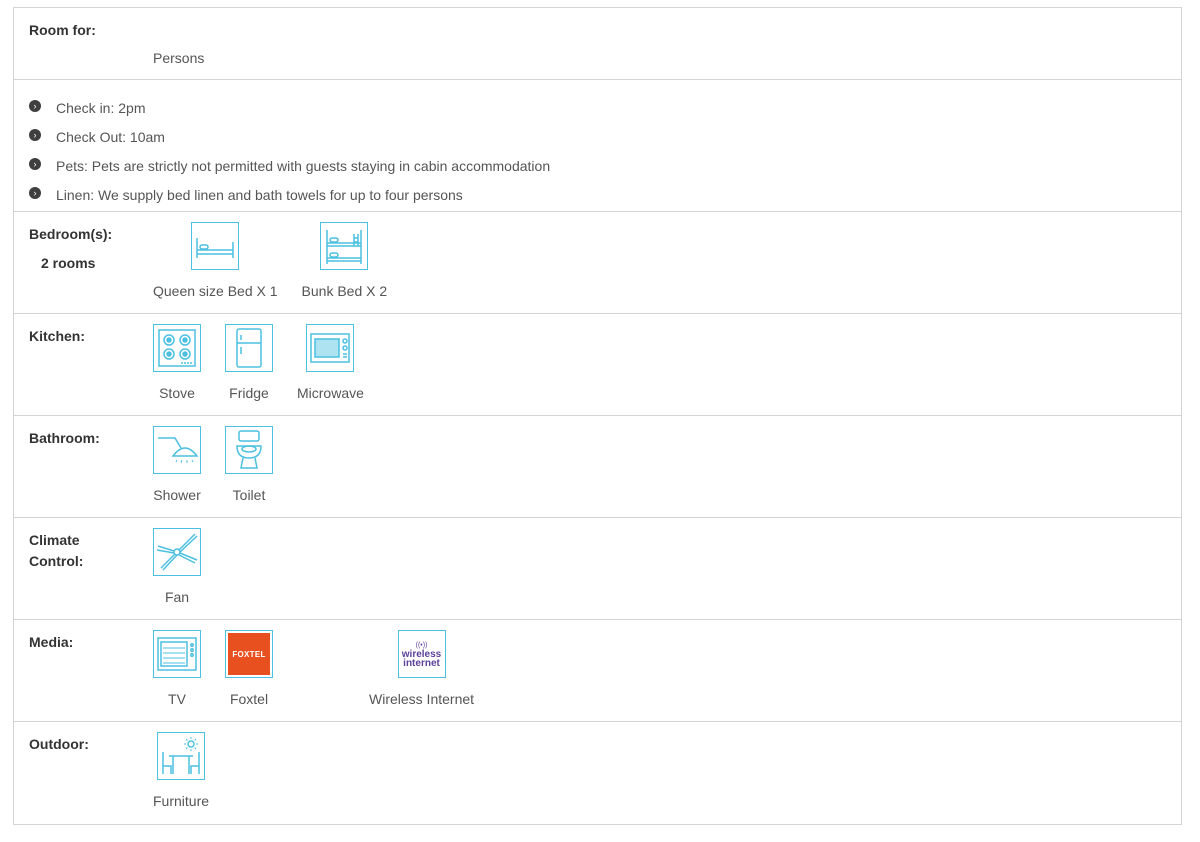  I want to click on room-for-label: Room for:, so click(62, 30).